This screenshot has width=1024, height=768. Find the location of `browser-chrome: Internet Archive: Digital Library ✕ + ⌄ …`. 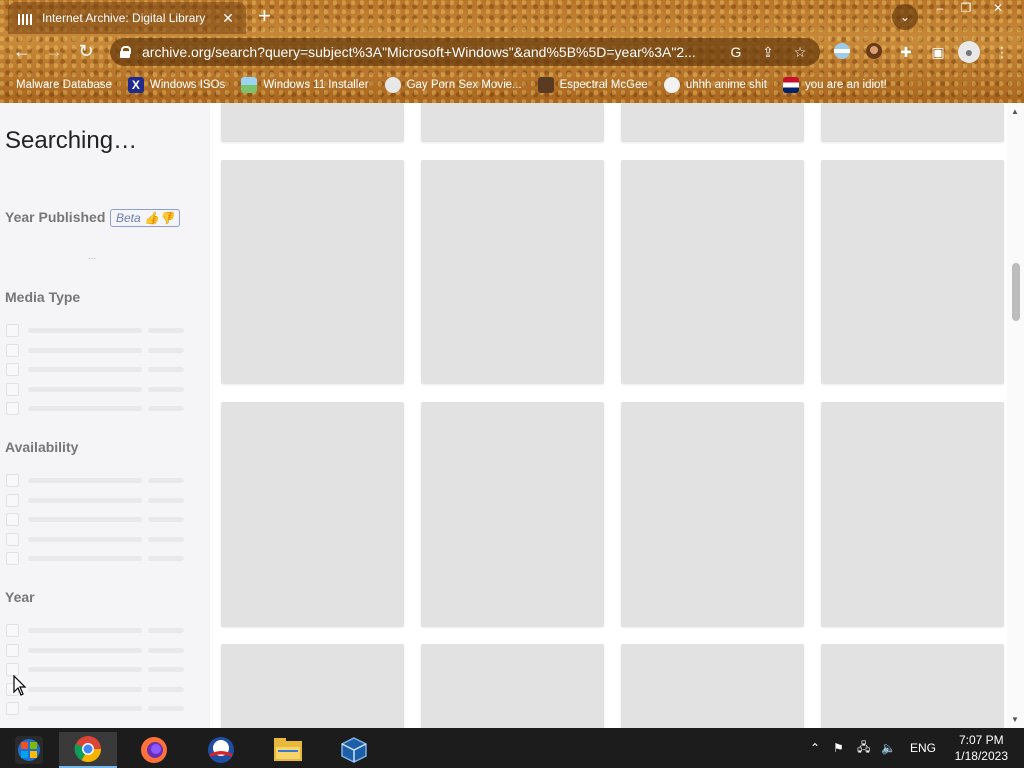

browser-chrome: Internet Archive: Digital Library ✕ + ⌄ … is located at coordinates (512, 51).